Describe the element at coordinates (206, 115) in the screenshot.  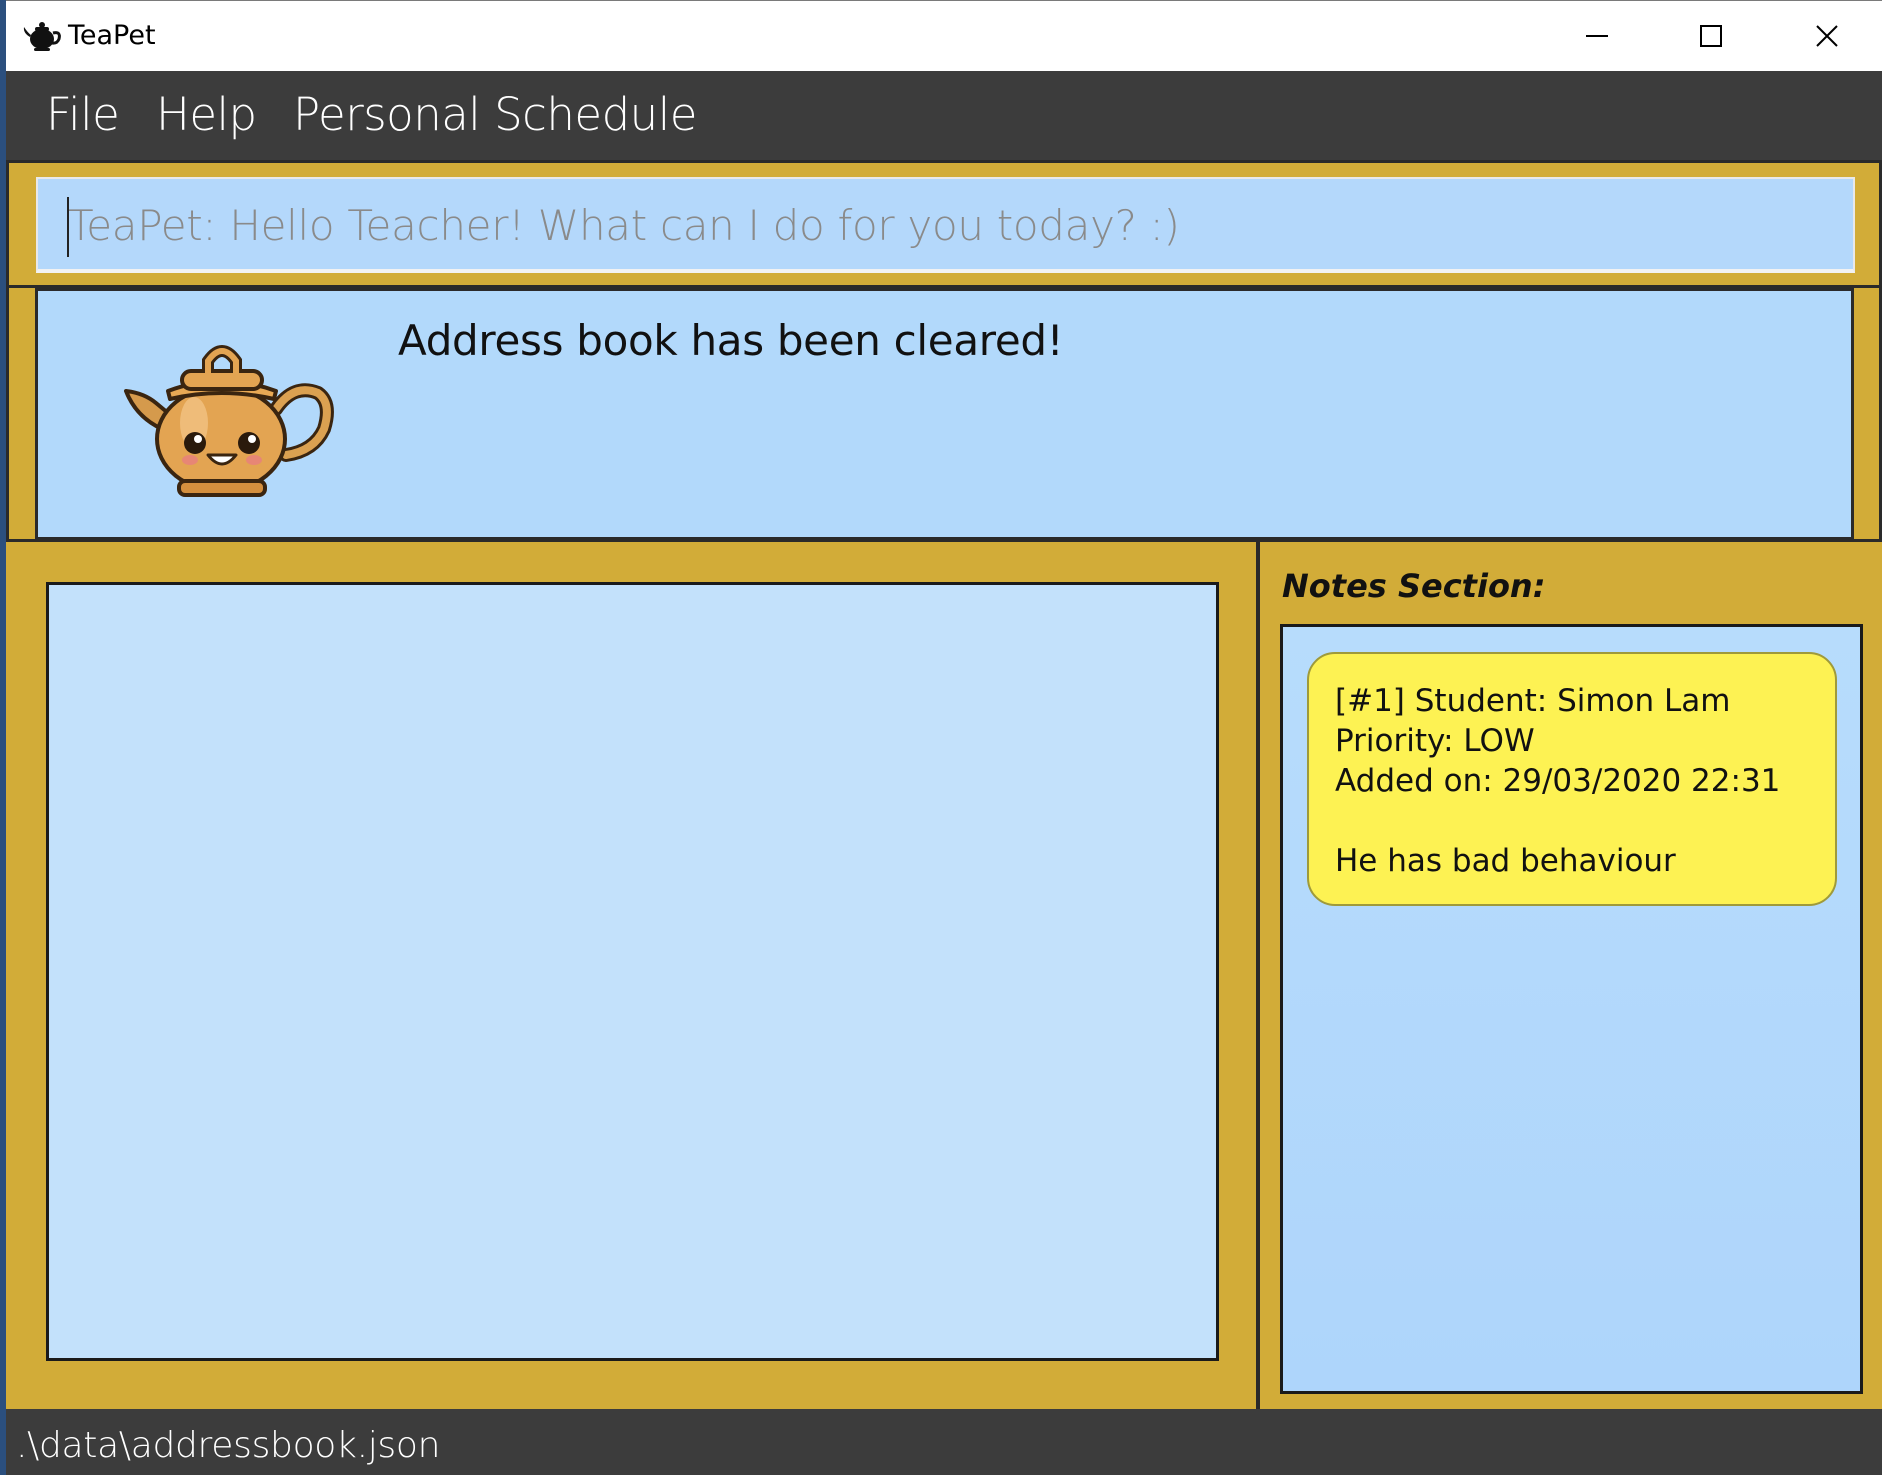
I see `menu-help: Help` at that location.